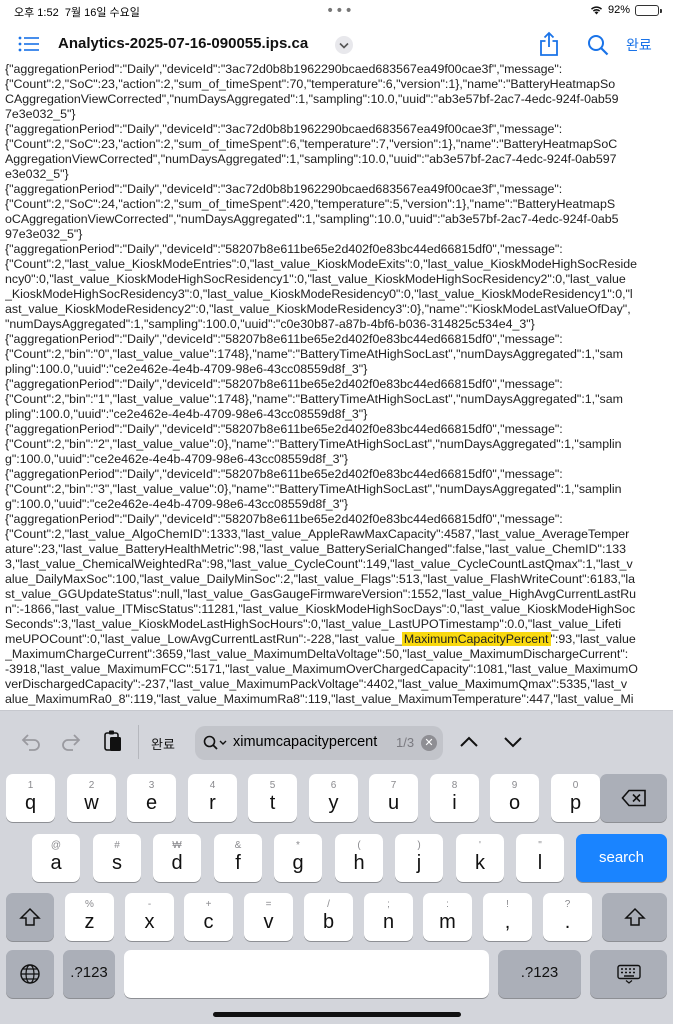  I want to click on key-o: 9o, so click(514, 798).